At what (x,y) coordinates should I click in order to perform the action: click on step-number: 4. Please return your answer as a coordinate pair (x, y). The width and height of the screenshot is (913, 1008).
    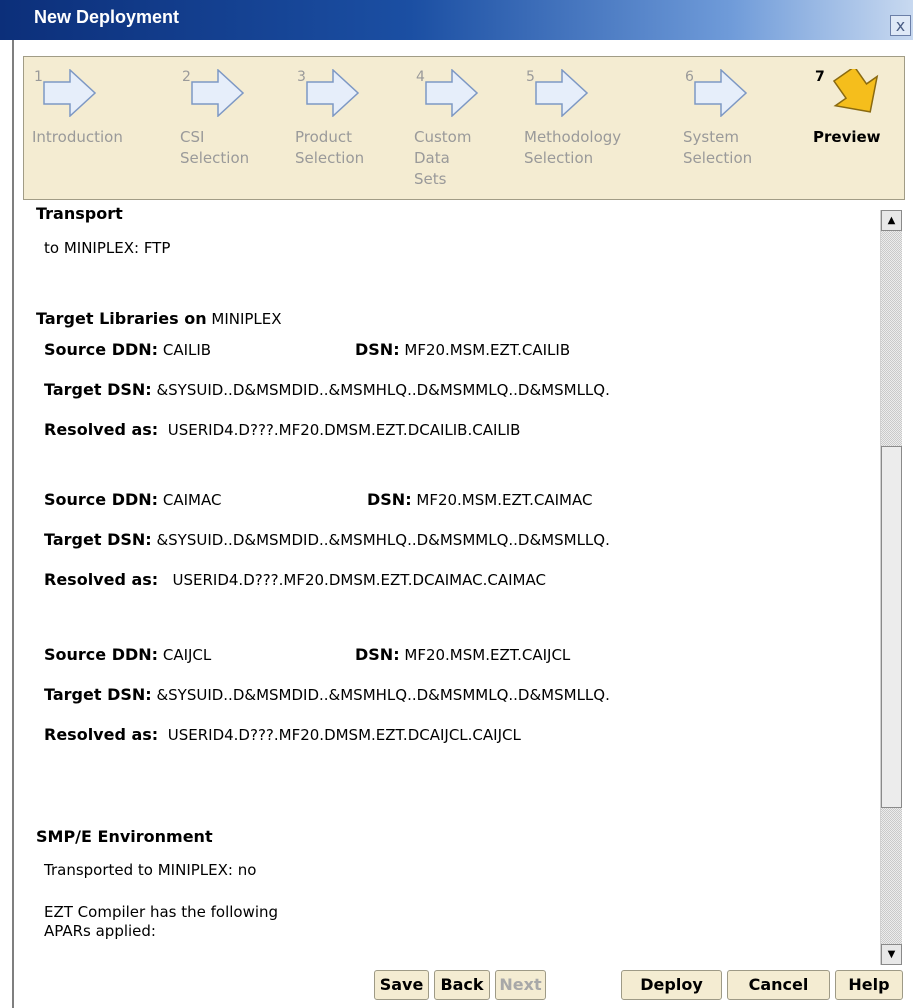
    Looking at the image, I should click on (420, 77).